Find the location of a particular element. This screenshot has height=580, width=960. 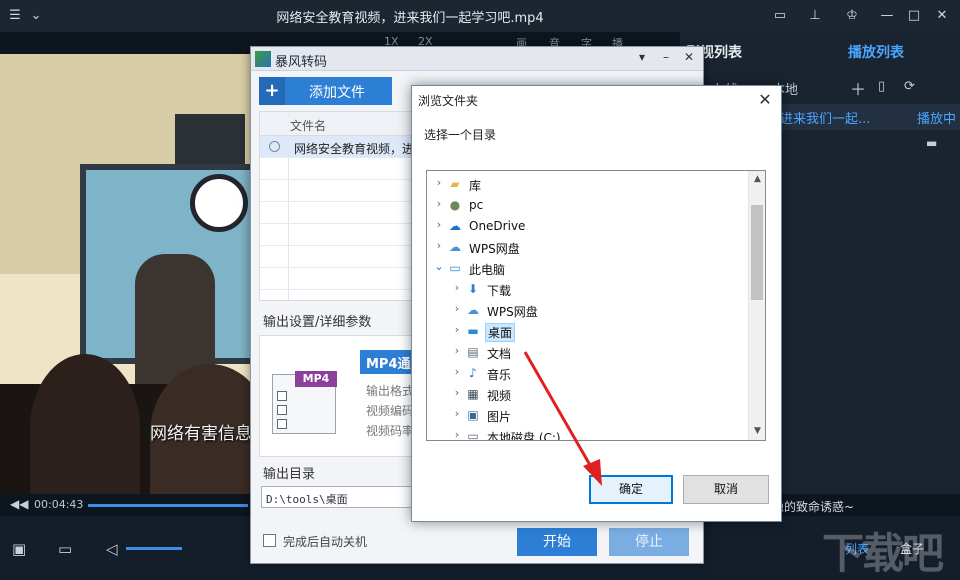

seek-progress is located at coordinates (168, 505).